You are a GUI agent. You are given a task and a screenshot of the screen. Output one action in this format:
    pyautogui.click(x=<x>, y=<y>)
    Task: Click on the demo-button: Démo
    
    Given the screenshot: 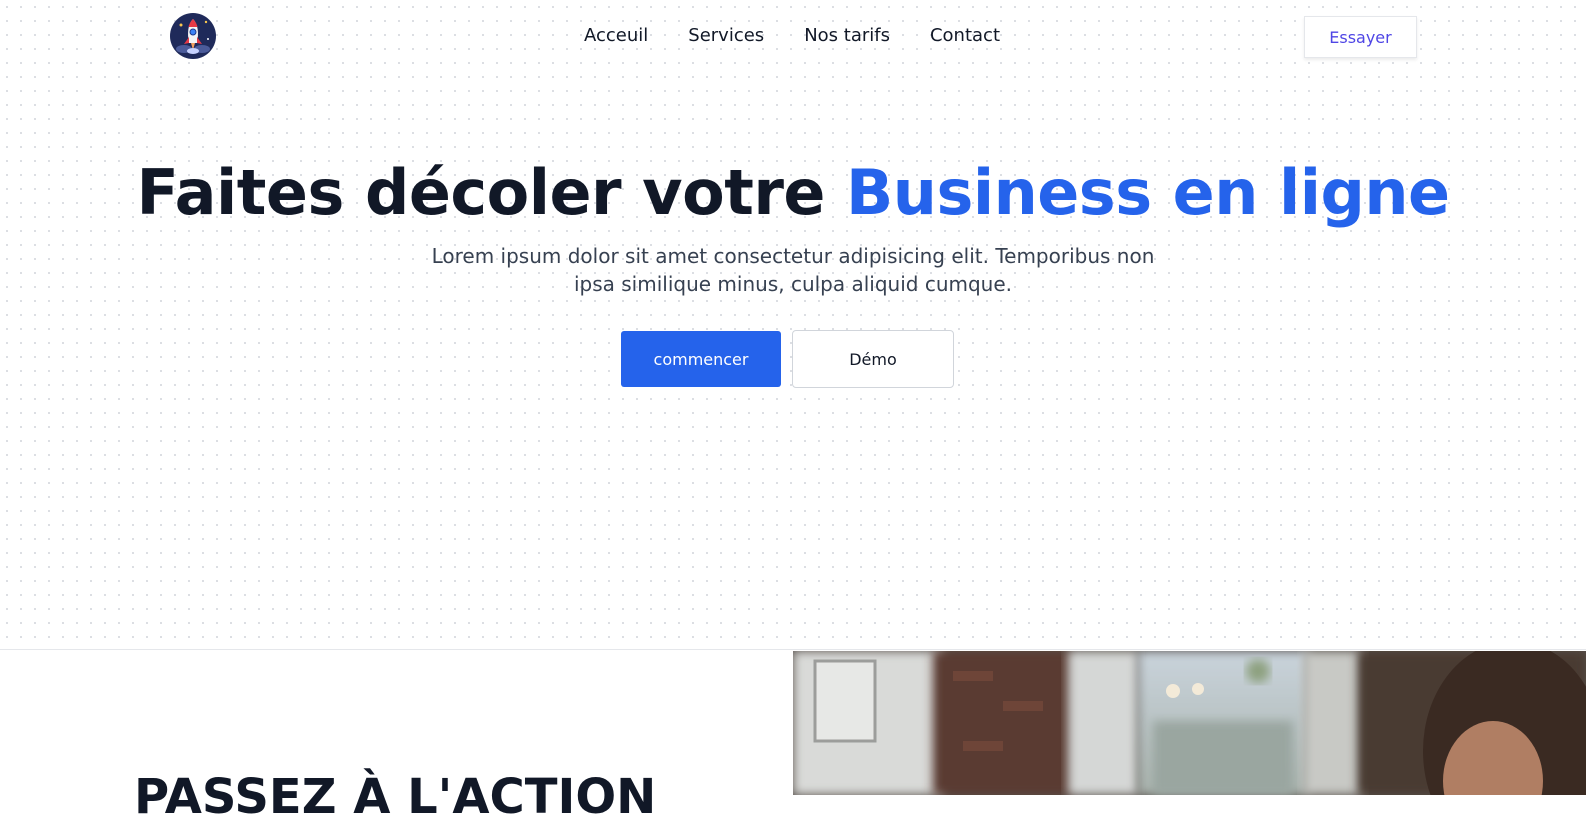 What is the action you would take?
    pyautogui.click(x=873, y=359)
    